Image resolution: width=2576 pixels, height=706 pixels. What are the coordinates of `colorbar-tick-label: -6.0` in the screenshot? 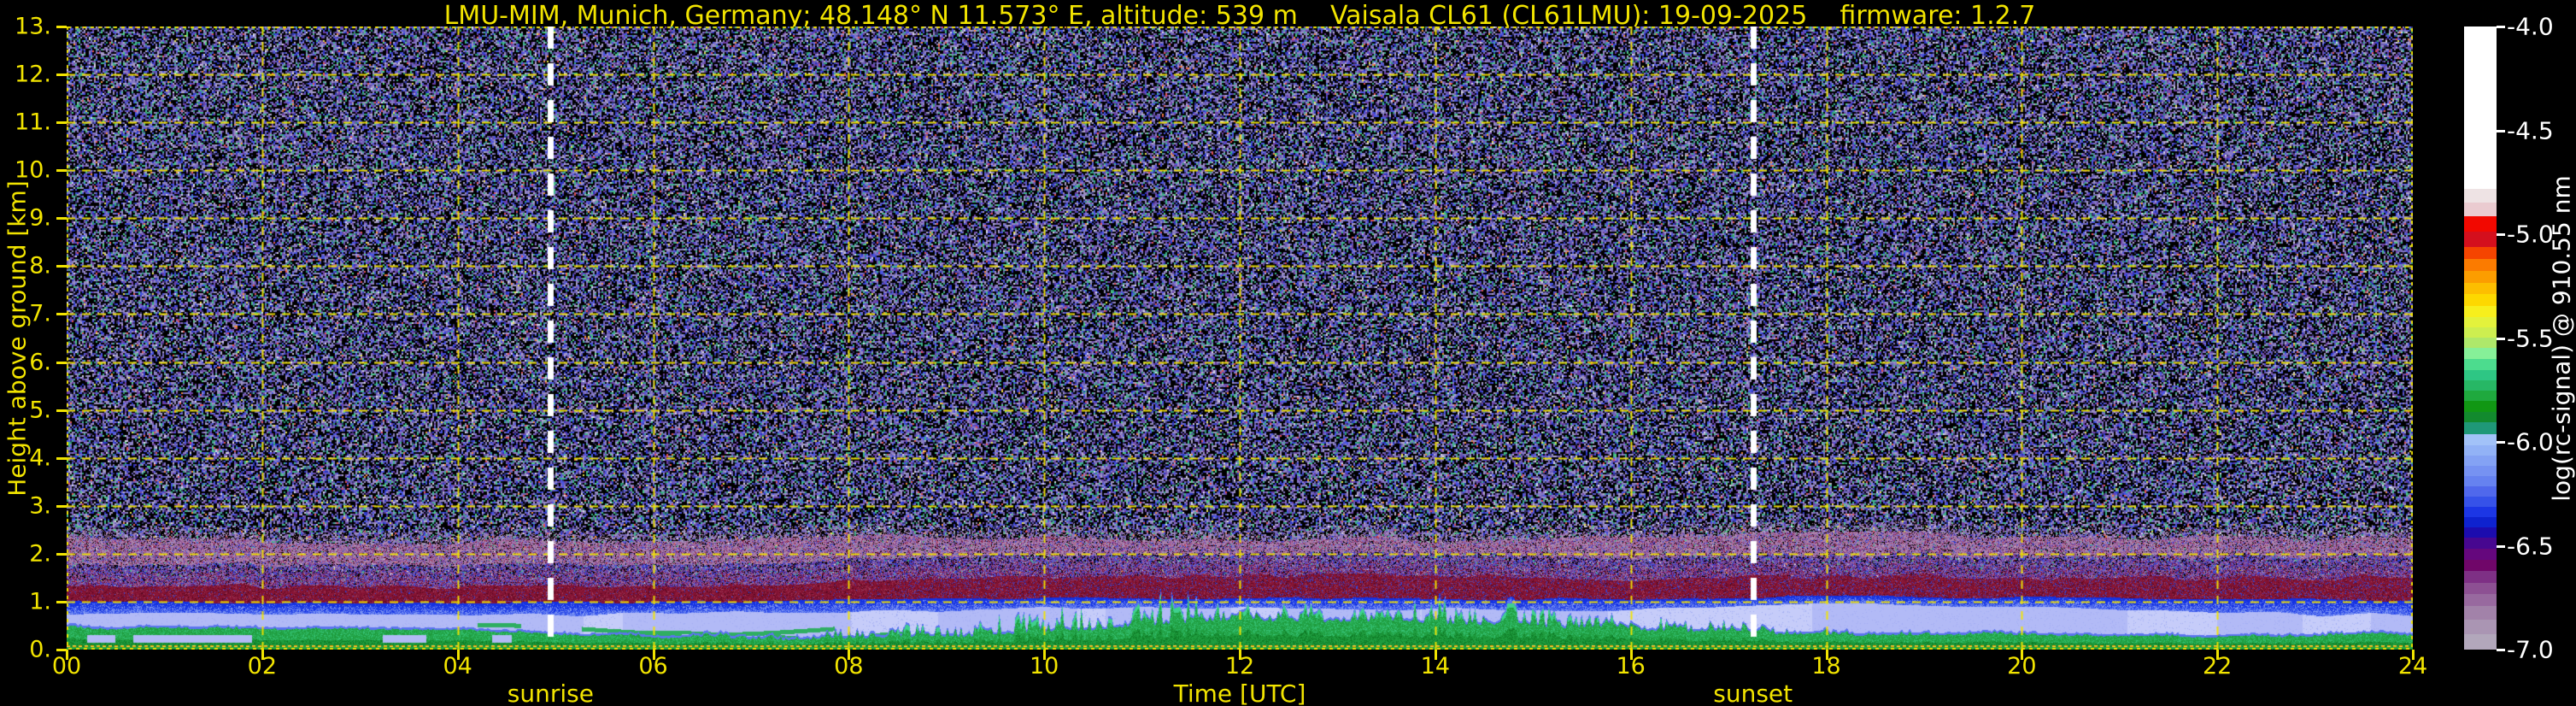 It's located at (2530, 441).